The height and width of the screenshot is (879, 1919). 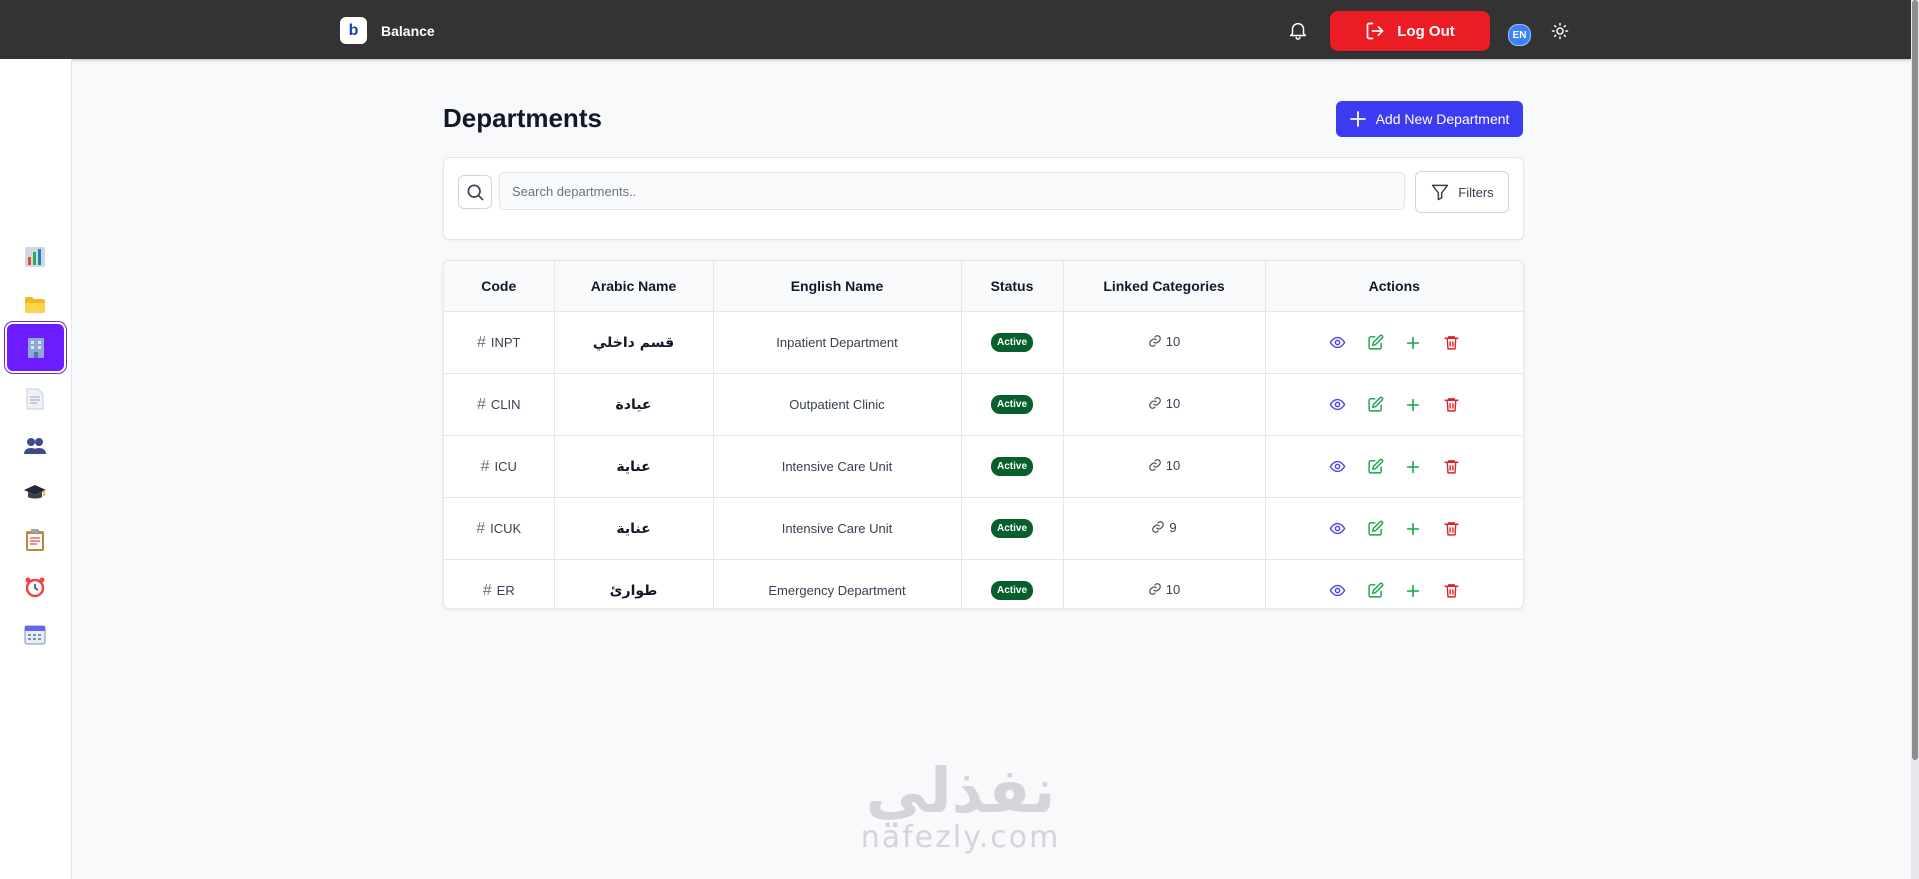 I want to click on page-title: Departments, so click(x=522, y=118).